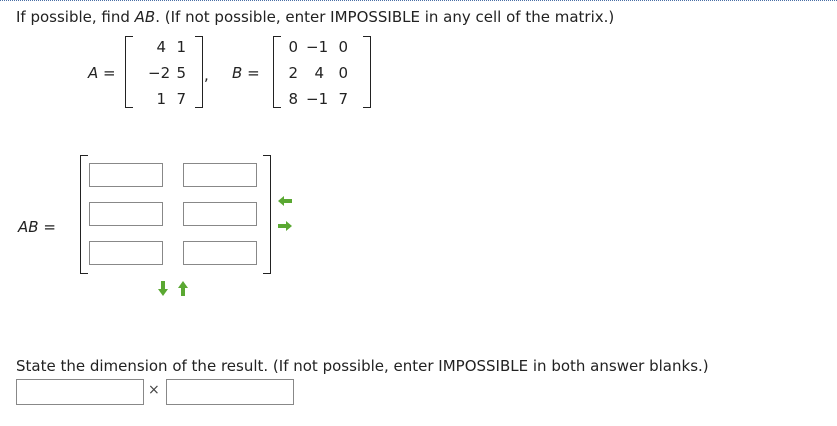 The image size is (837, 426). Describe the element at coordinates (49, 227) in the screenshot. I see `answer-equals: =` at that location.